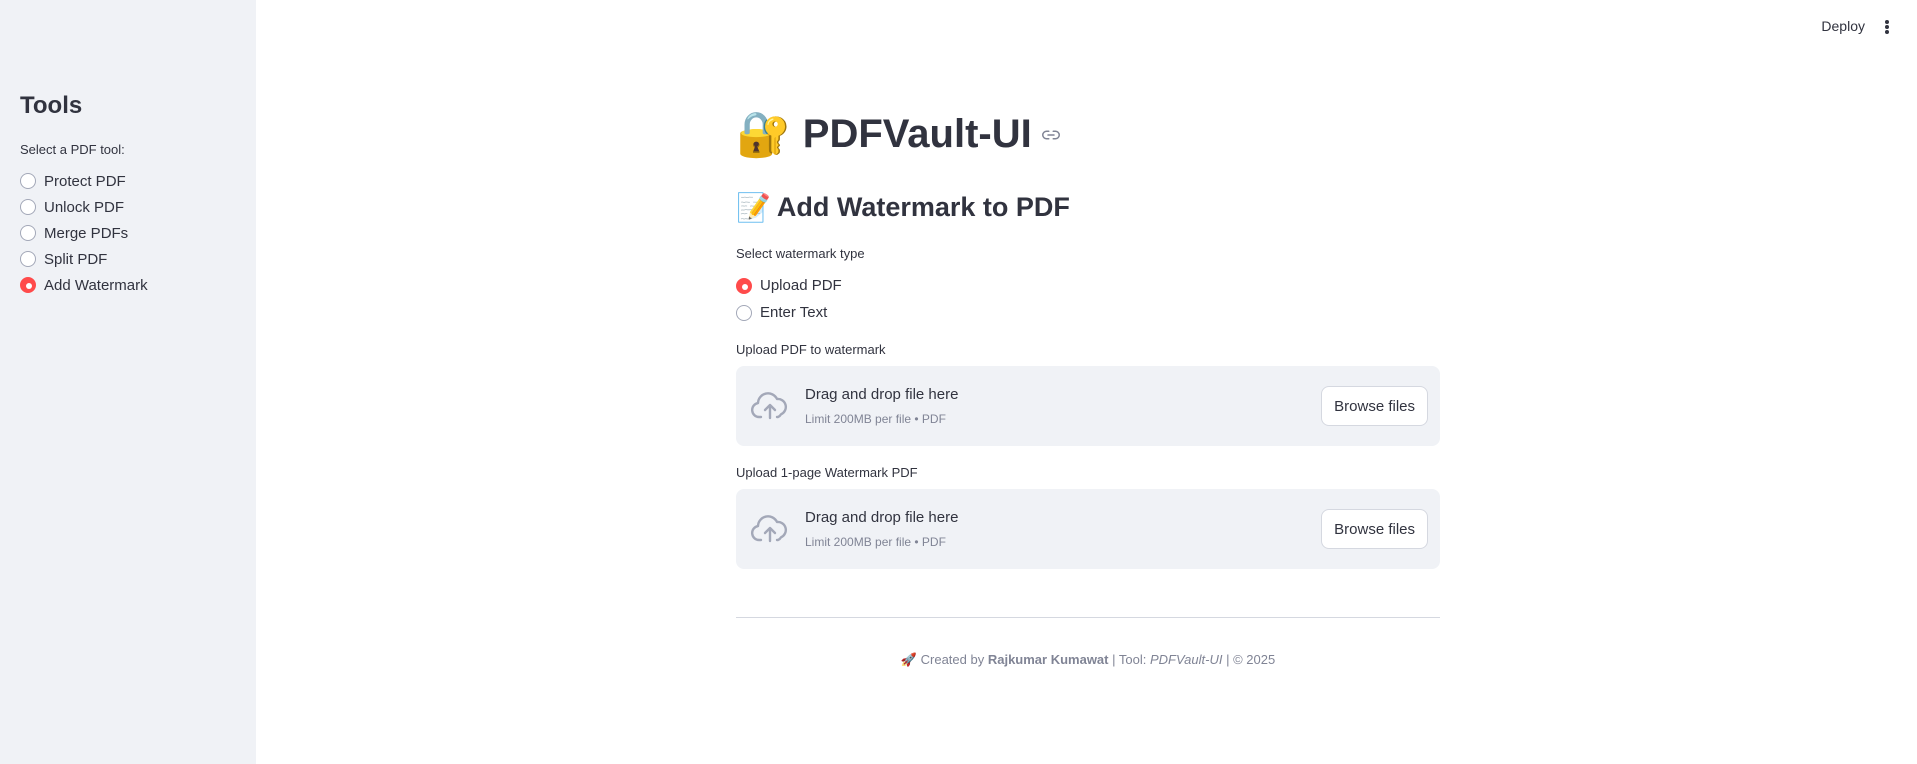  I want to click on page-title: 🔐 PDFVault-UI, so click(898, 134).